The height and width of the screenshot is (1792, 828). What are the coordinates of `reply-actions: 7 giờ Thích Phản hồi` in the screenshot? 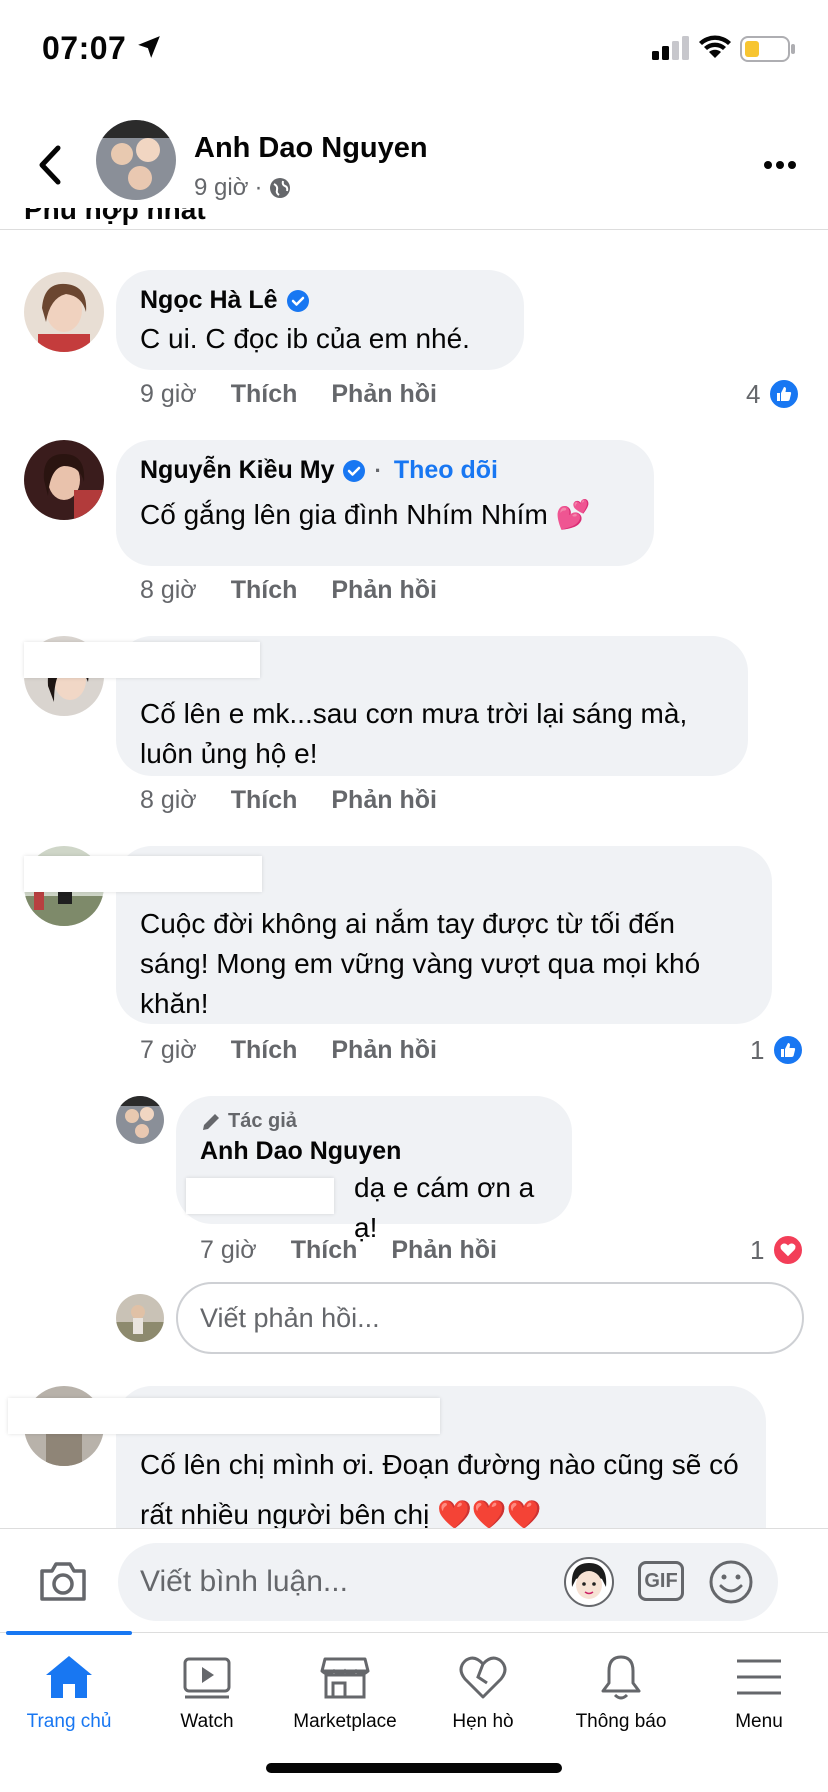 It's located at (365, 1250).